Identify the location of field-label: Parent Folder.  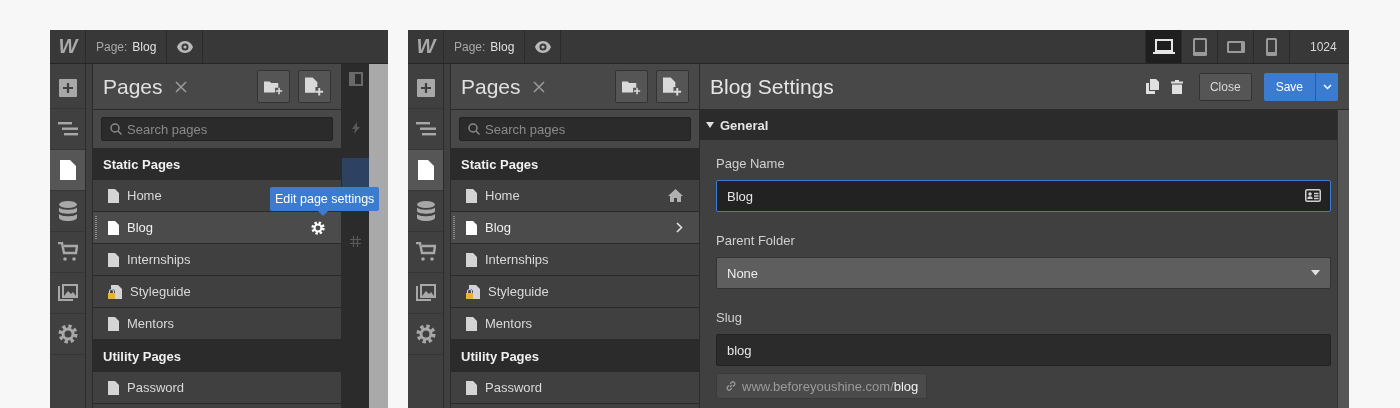
(756, 240).